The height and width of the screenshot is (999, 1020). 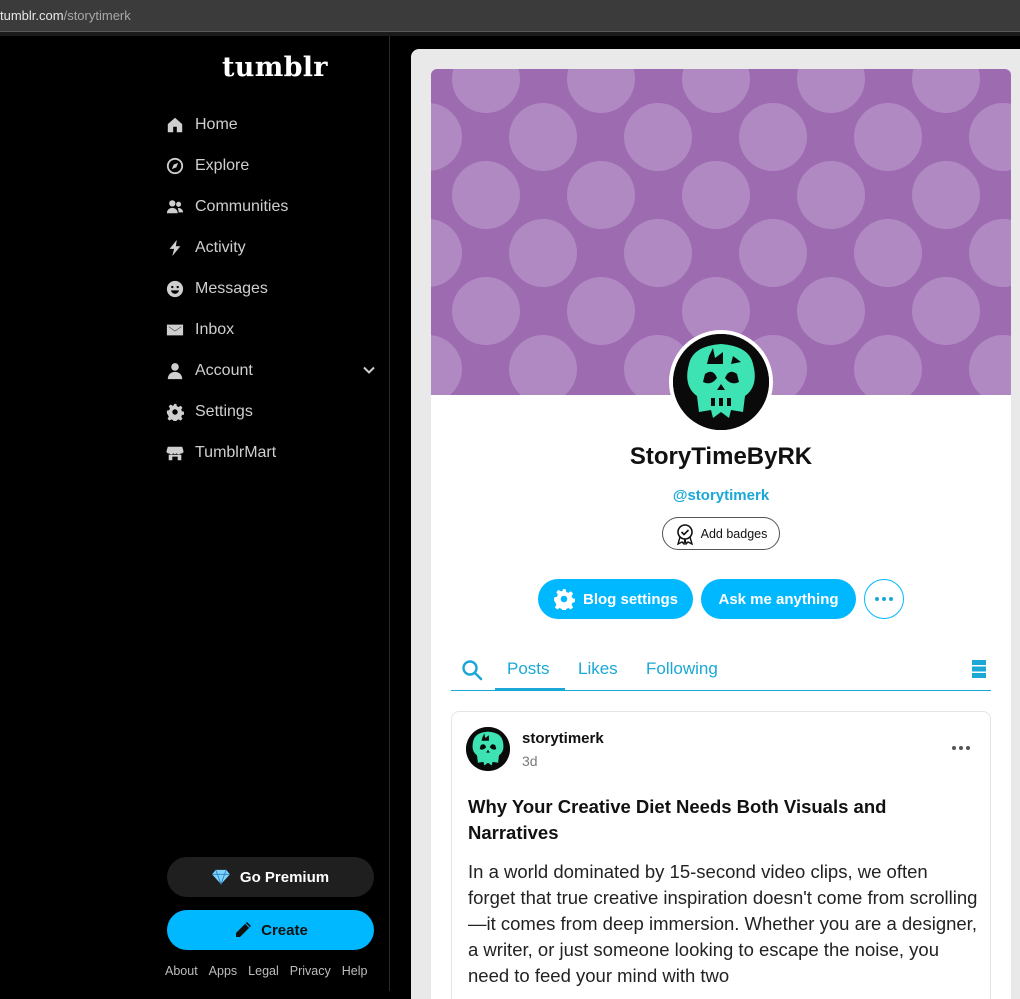 What do you see at coordinates (369, 370) in the screenshot?
I see `chevron-down-icon` at bounding box center [369, 370].